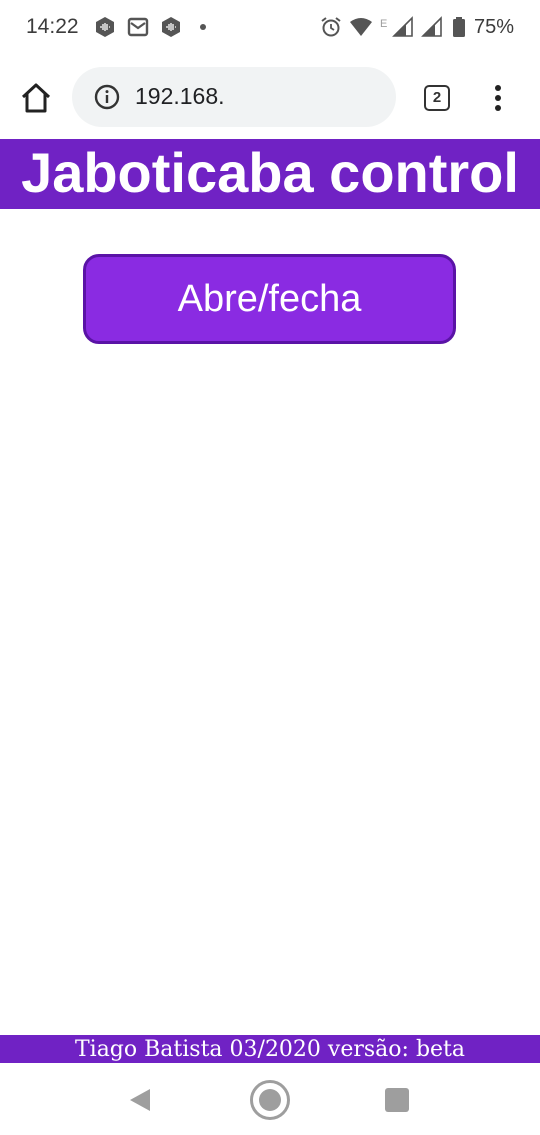  Describe the element at coordinates (180, 96) in the screenshot. I see `url-text: 192.168.` at that location.